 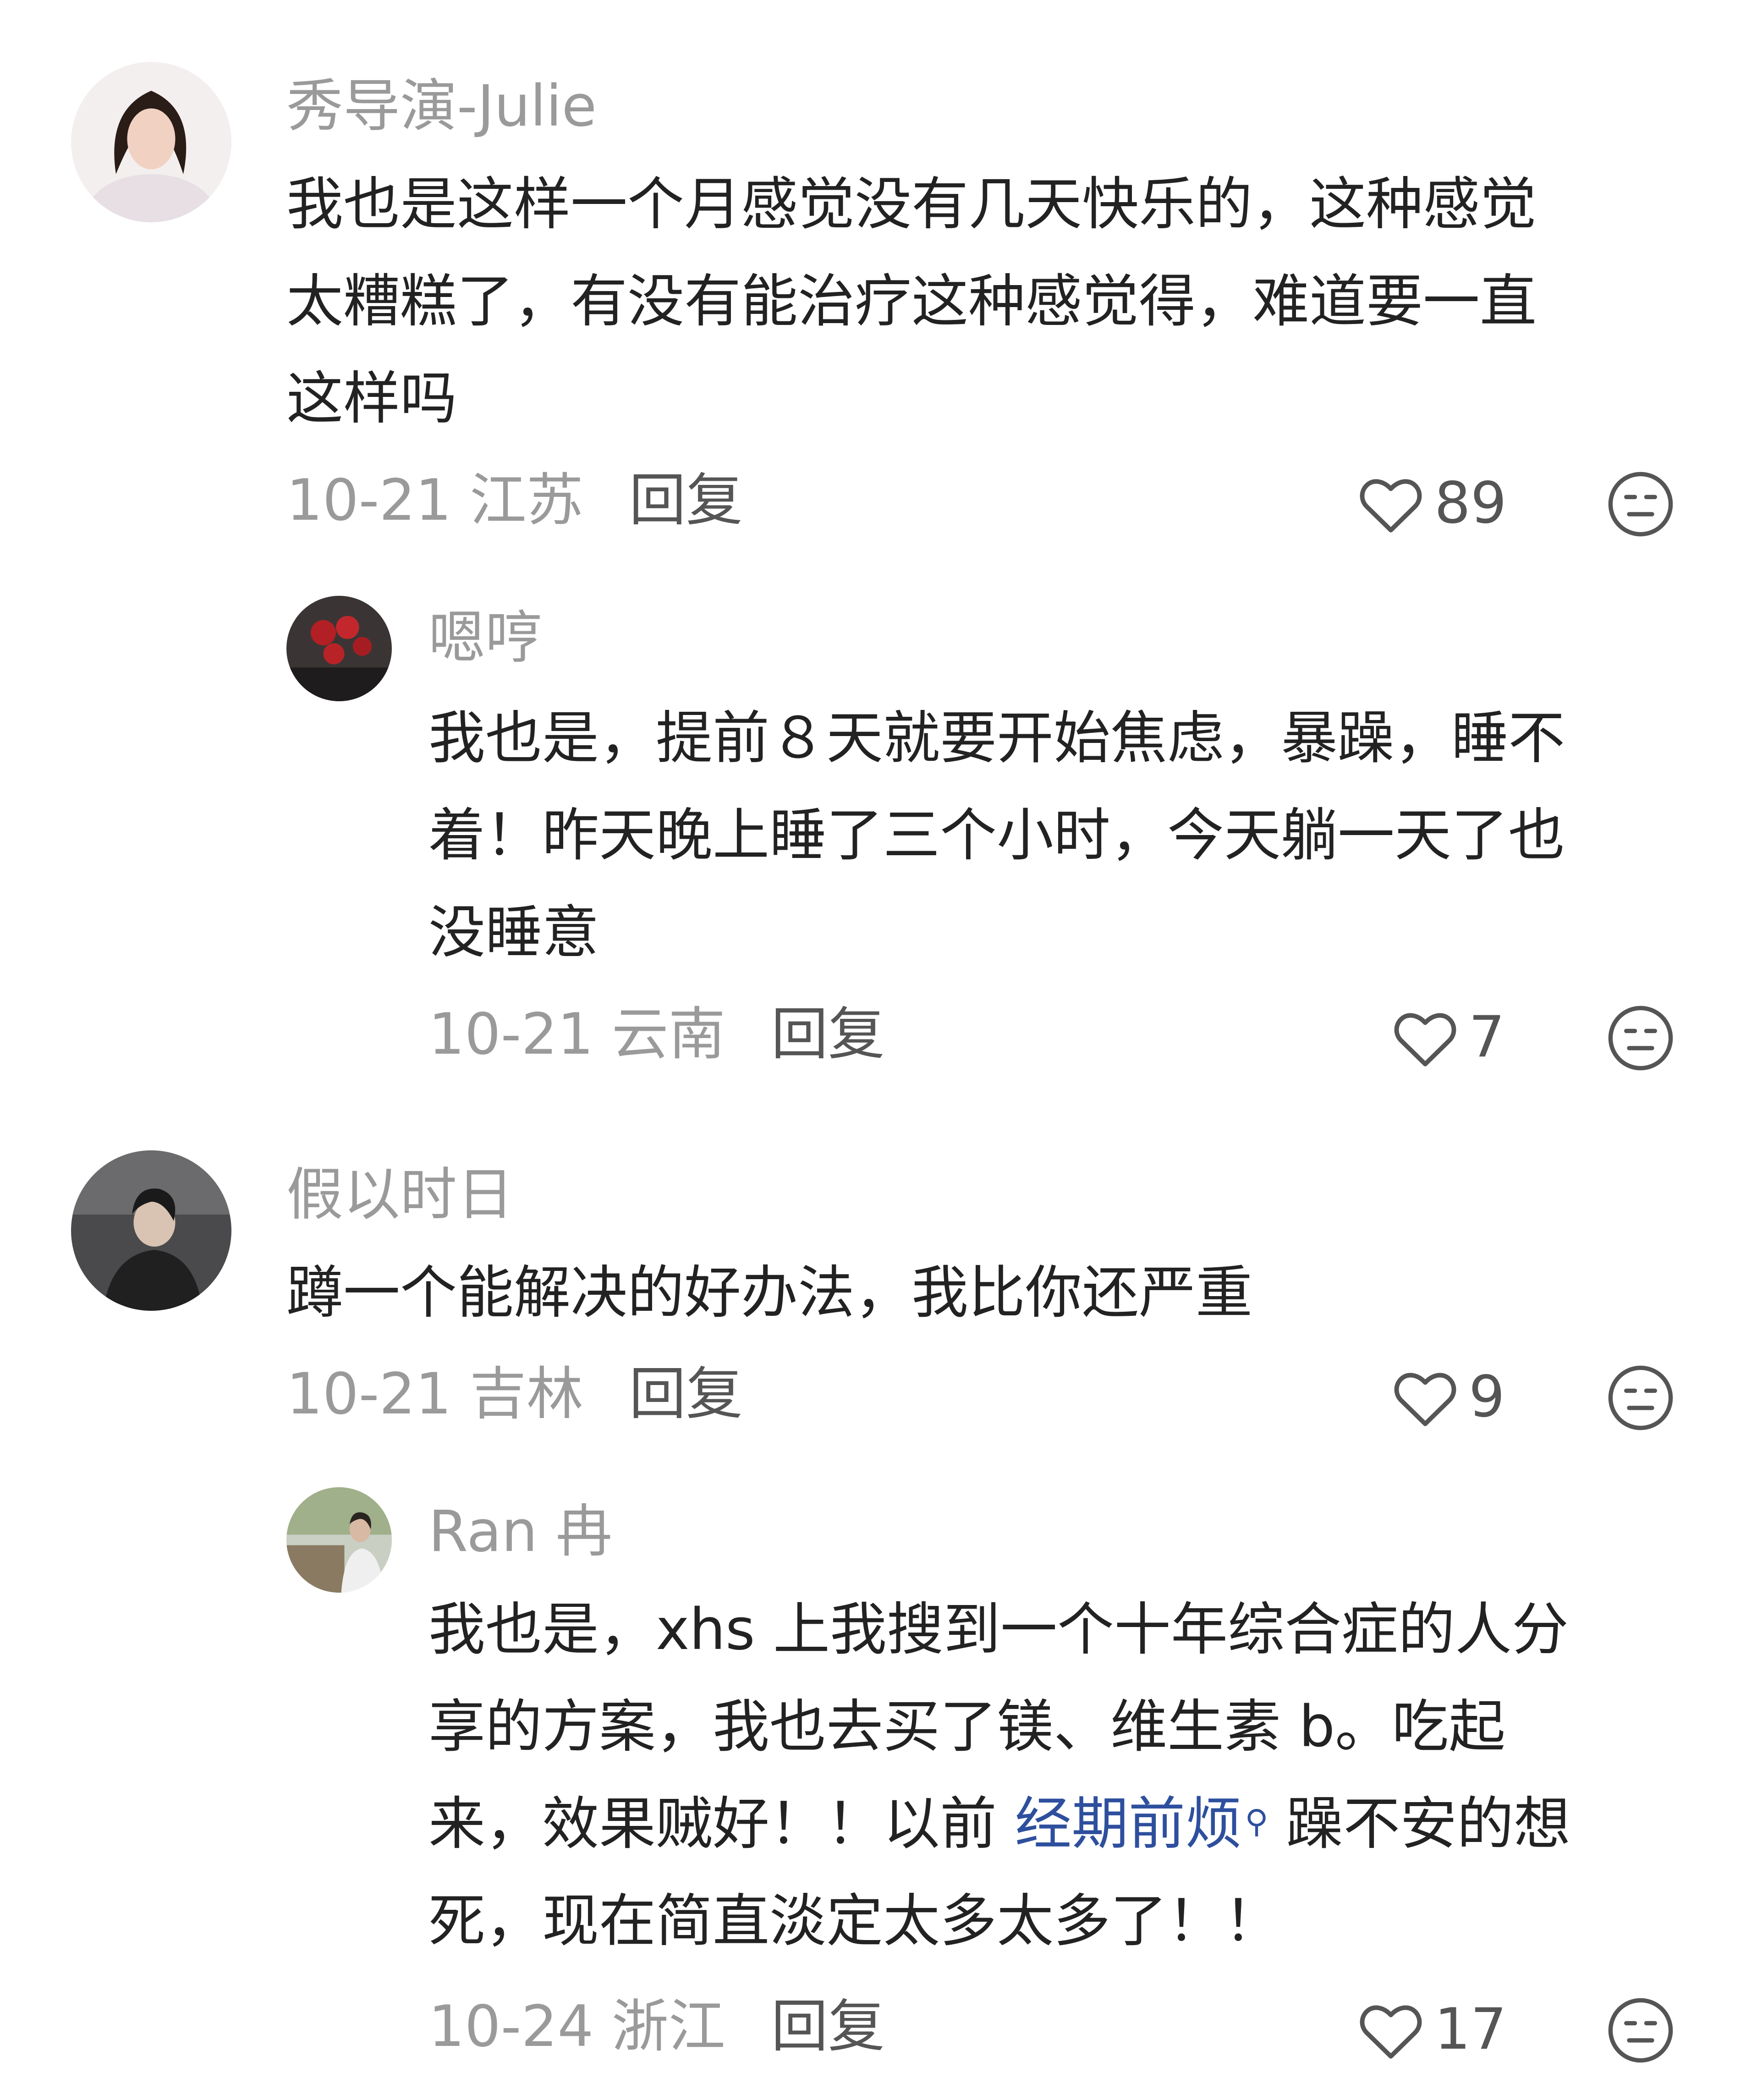 I want to click on topic-link-label: 经期前烦, so click(x=1128, y=1824).